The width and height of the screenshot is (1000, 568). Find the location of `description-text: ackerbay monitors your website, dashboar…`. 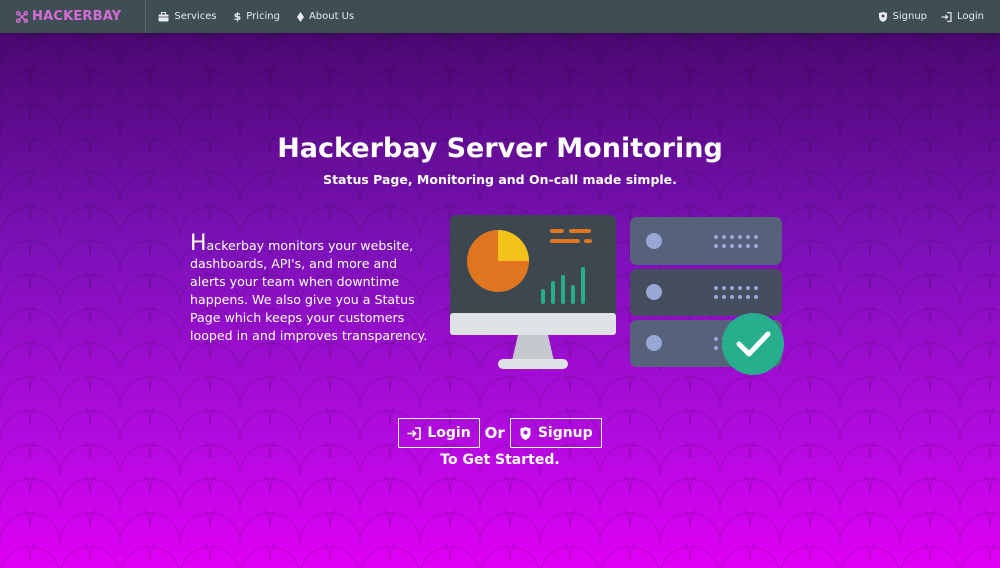

description-text: ackerbay monitors your website, dashboar… is located at coordinates (309, 290).